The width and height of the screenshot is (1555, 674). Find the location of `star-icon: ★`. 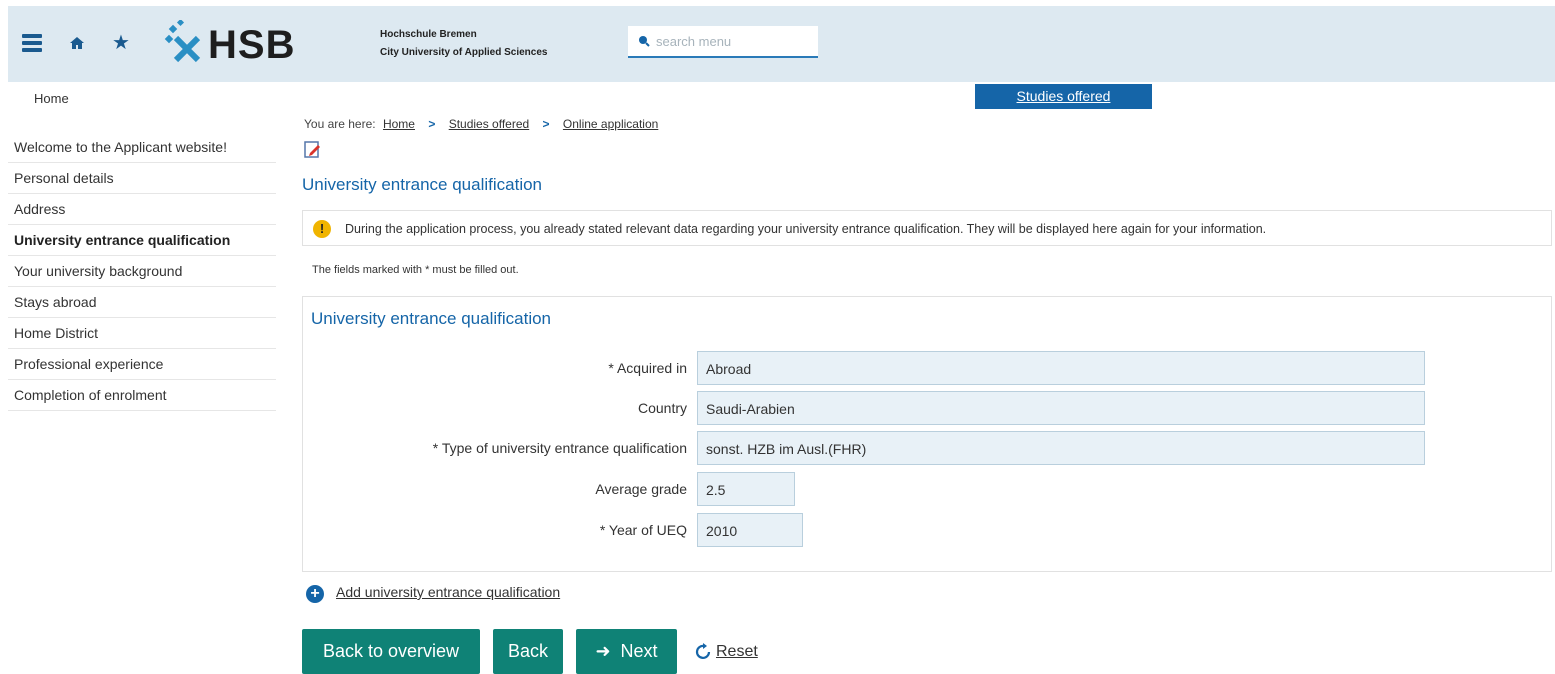

star-icon: ★ is located at coordinates (121, 42).